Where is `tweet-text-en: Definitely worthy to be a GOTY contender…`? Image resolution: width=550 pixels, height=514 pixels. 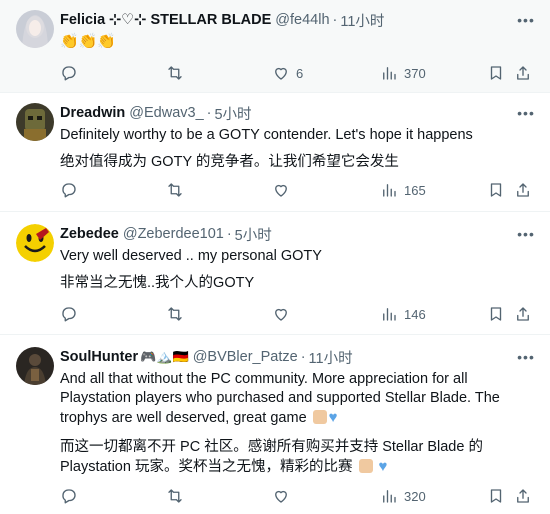
tweet-text-en: Definitely worthy to be a GOTY contender… is located at coordinates (266, 135).